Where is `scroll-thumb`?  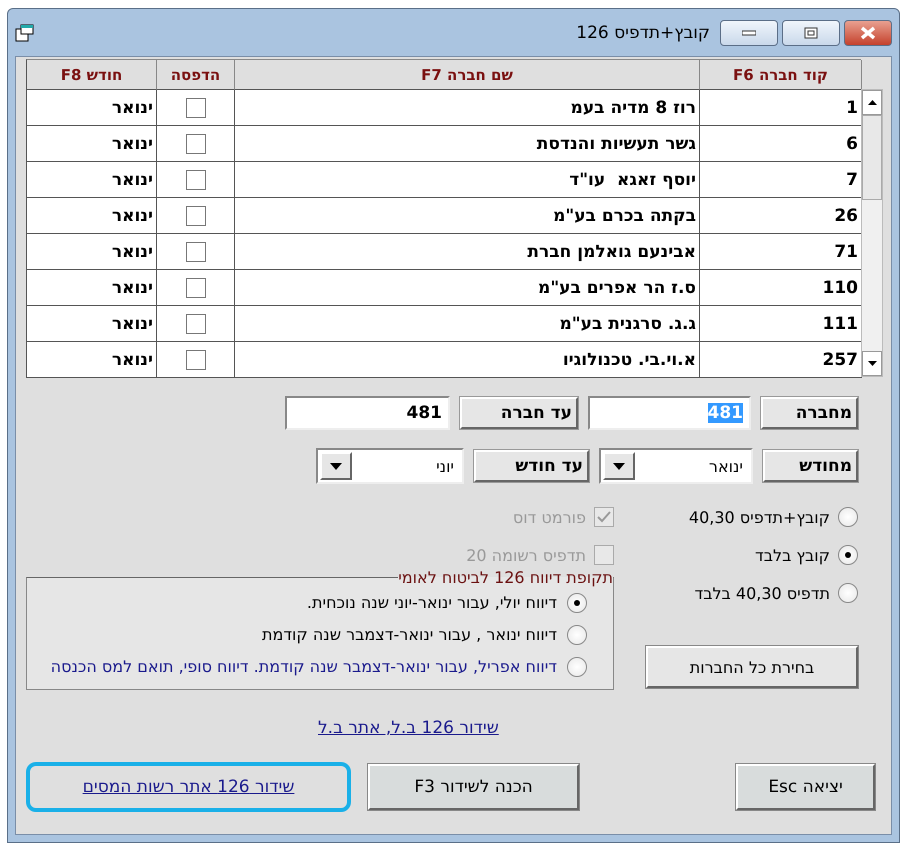 scroll-thumb is located at coordinates (872, 157).